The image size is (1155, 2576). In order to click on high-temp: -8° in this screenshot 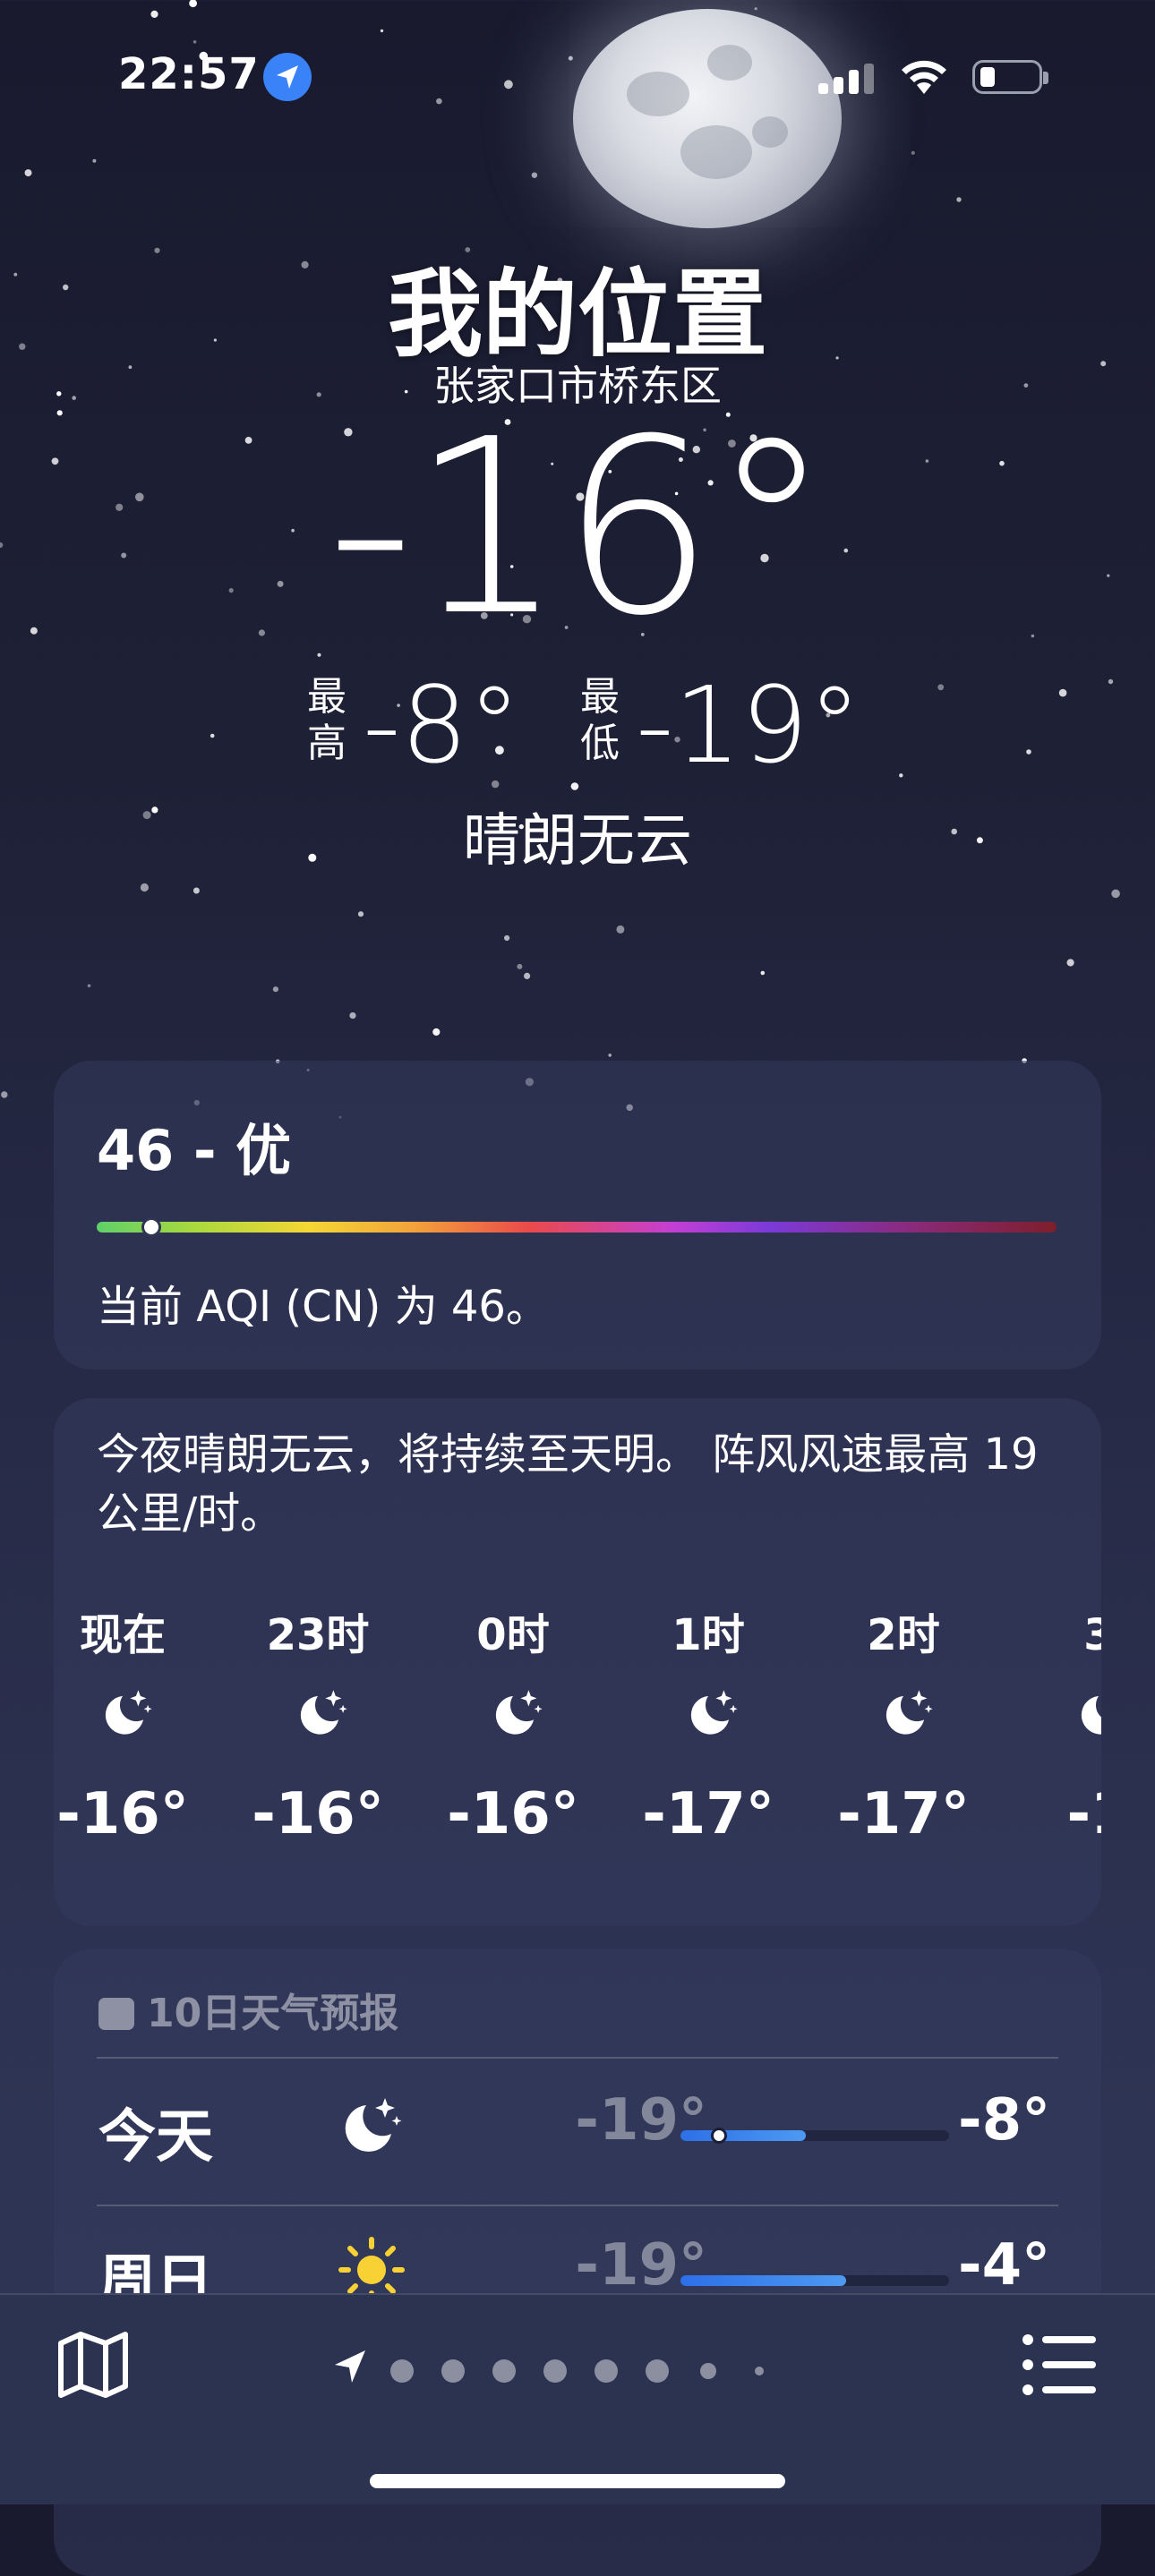, I will do `click(1004, 2120)`.